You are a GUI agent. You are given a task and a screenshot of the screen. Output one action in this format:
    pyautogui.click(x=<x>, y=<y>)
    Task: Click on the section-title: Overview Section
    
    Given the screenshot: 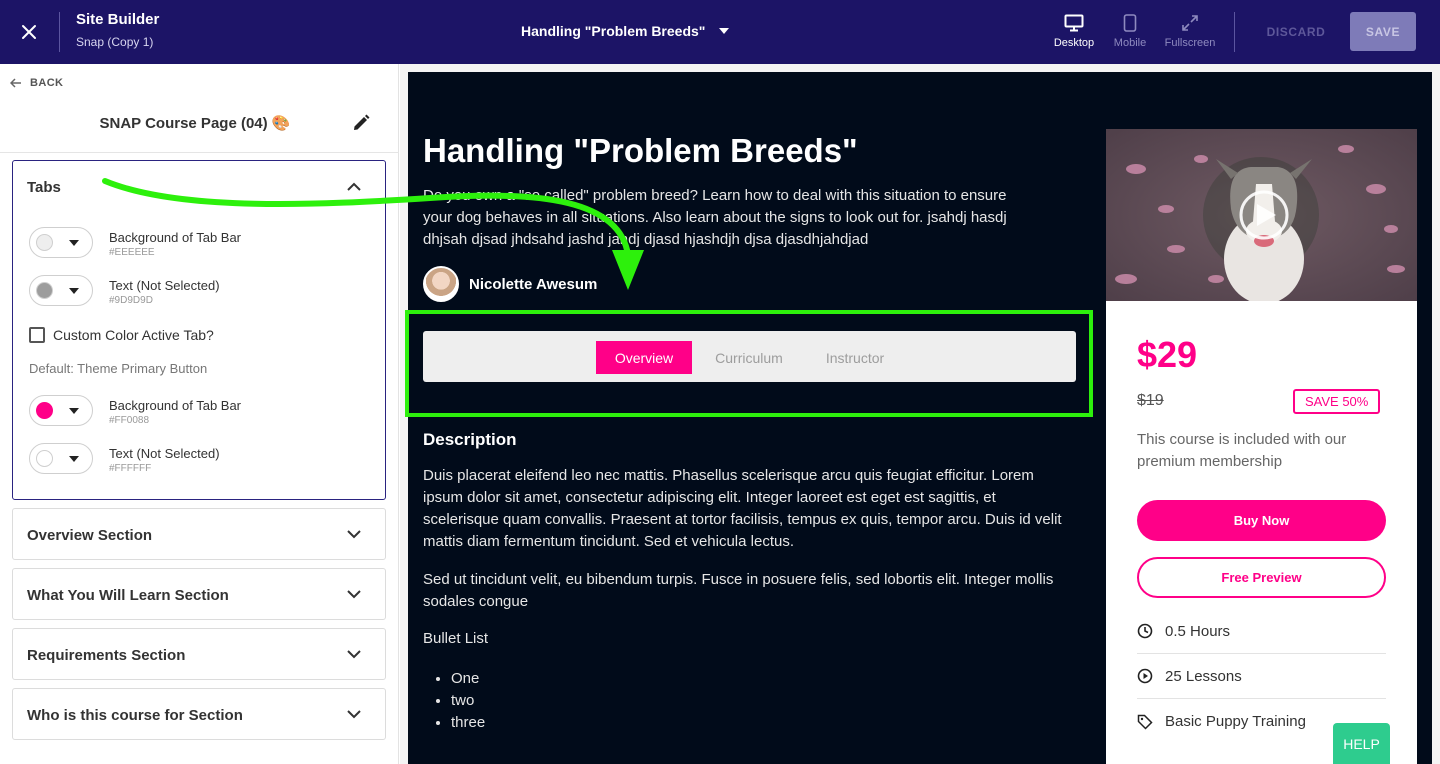 What is the action you would take?
    pyautogui.click(x=90, y=535)
    